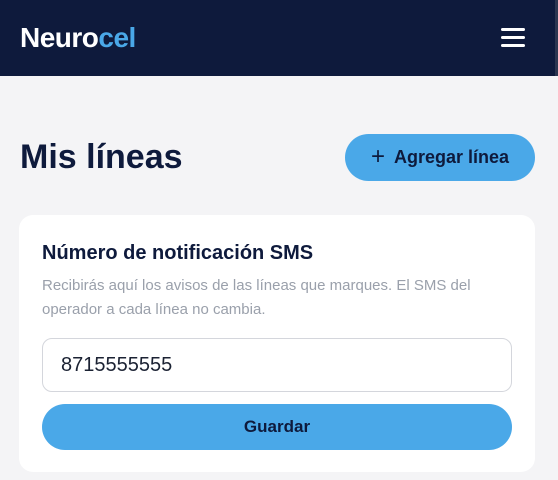  Describe the element at coordinates (59, 37) in the screenshot. I see `logo-text-neuro: Neuro` at that location.